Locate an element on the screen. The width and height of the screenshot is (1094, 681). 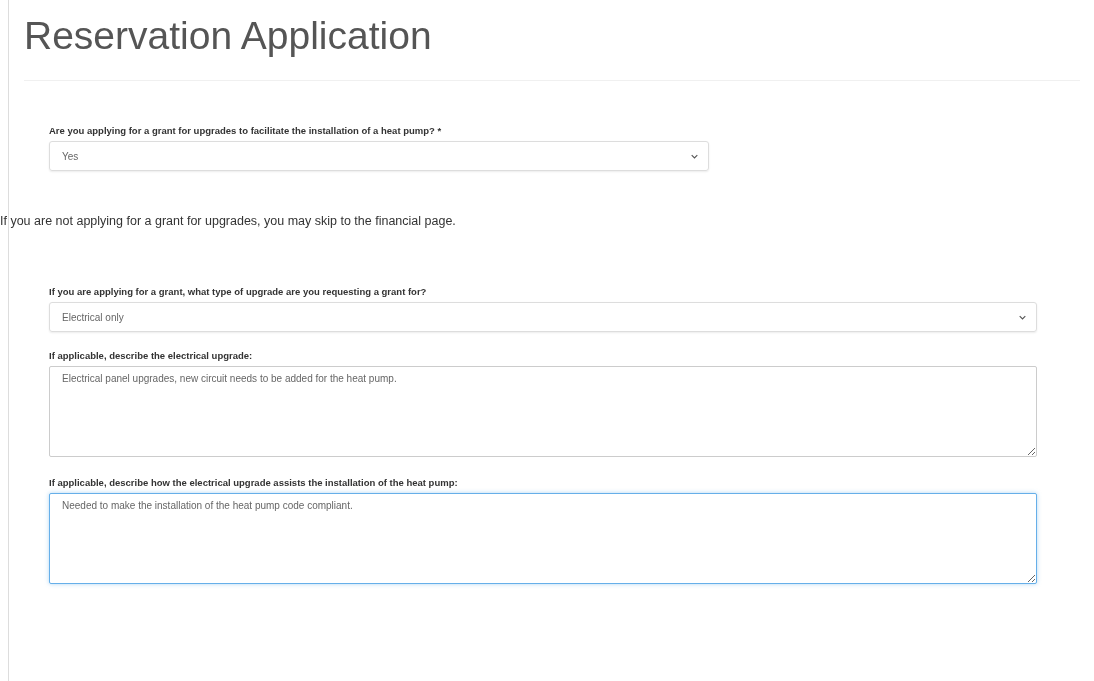
dropdown: Electrical only is located at coordinates (543, 317).